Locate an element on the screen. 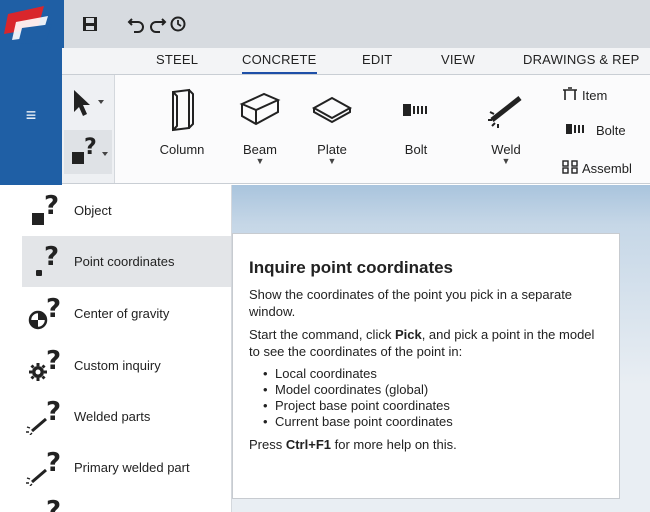 This screenshot has width=650, height=512. select-arrow-dropdown is located at coordinates (88, 103).